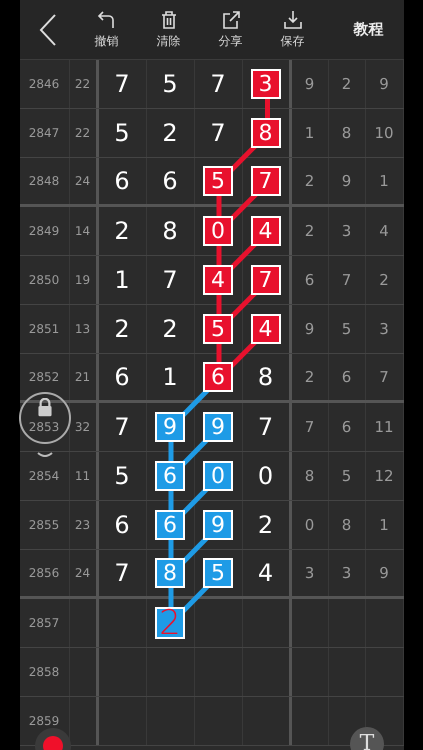 This screenshot has width=423, height=750. What do you see at coordinates (369, 29) in the screenshot?
I see `tutorial-button: 教程` at bounding box center [369, 29].